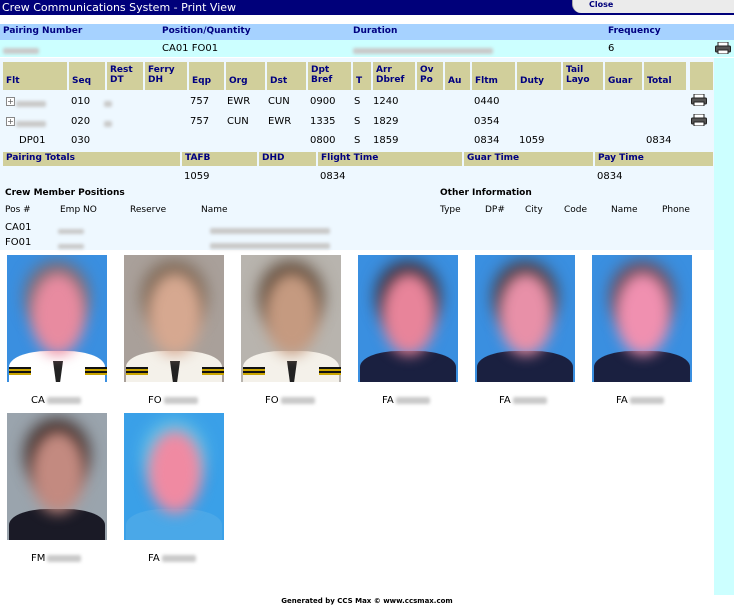  I want to click on close-tab: Close, so click(653, 6).